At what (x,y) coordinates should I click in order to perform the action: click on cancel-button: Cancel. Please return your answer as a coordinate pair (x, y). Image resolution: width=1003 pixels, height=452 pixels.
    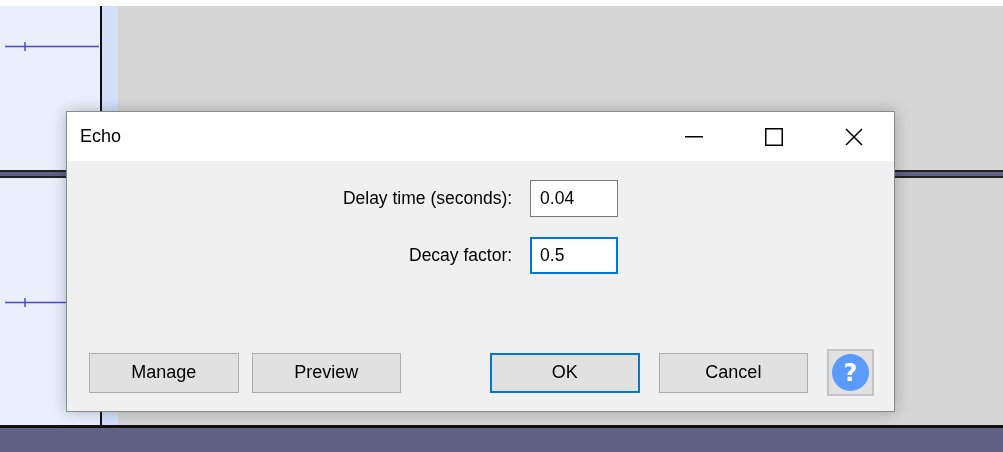
    Looking at the image, I should click on (733, 372).